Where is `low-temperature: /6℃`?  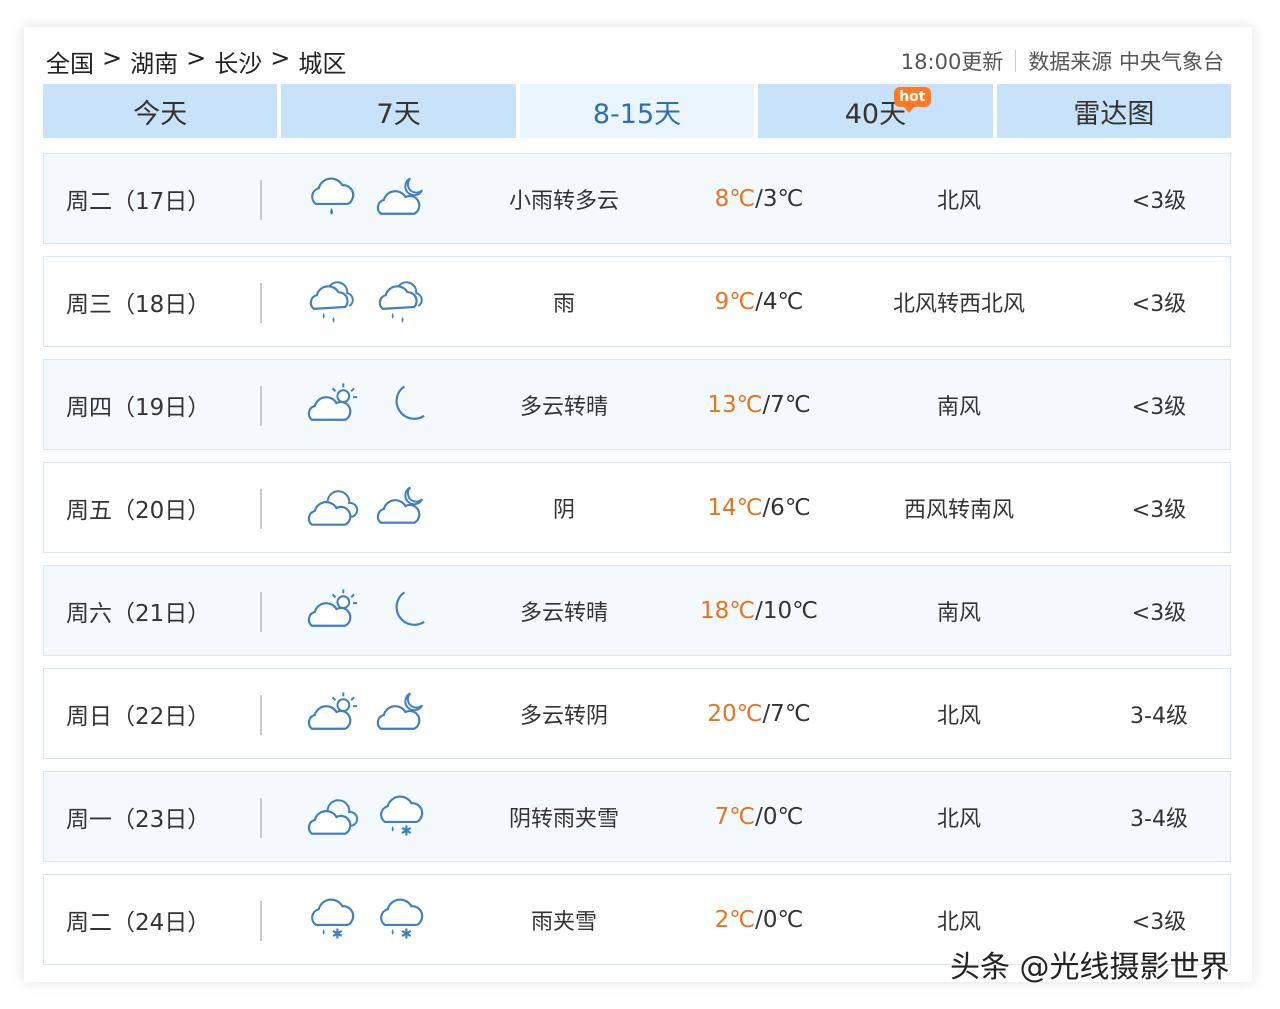 low-temperature: /6℃ is located at coordinates (786, 507).